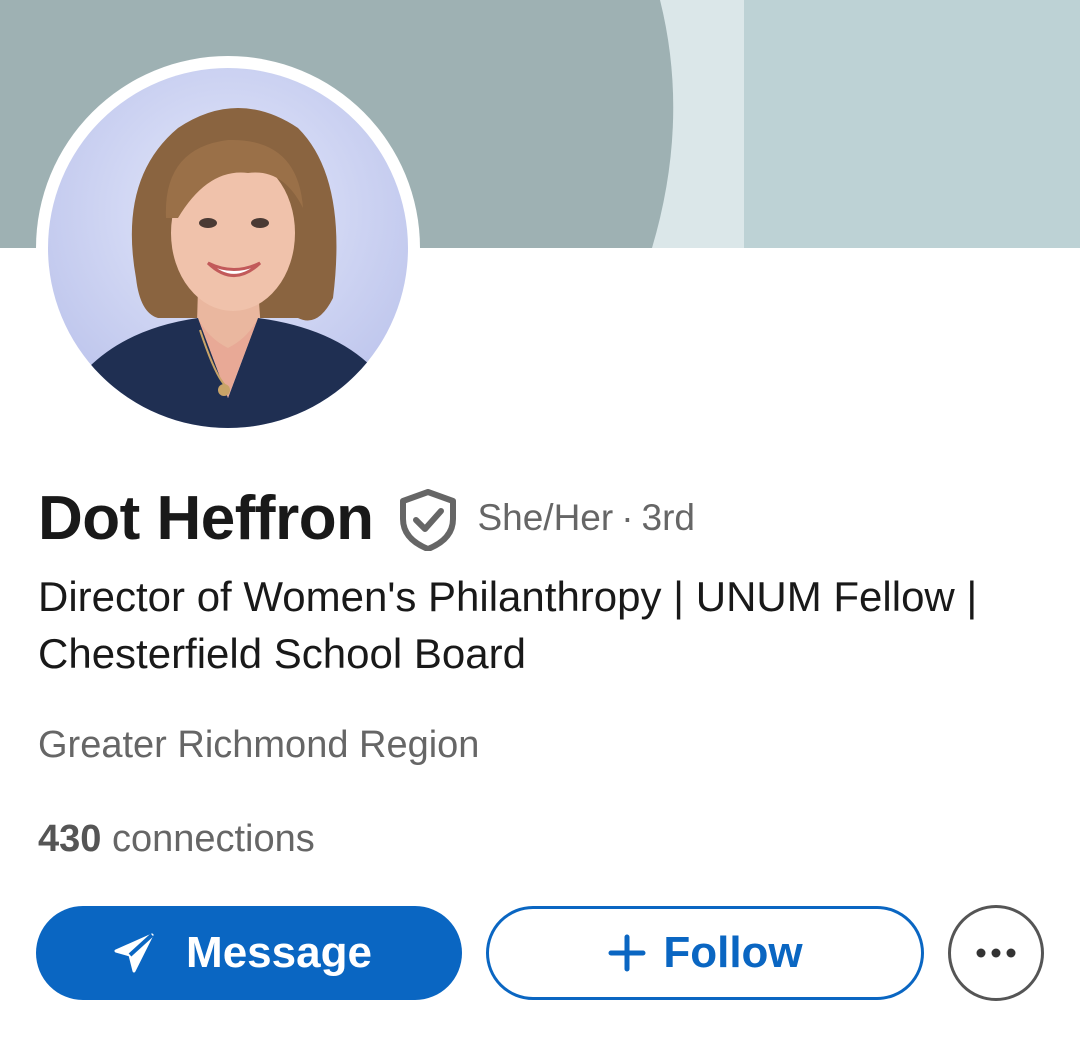 This screenshot has width=1080, height=1037. I want to click on pronouns: She/Her, so click(545, 517).